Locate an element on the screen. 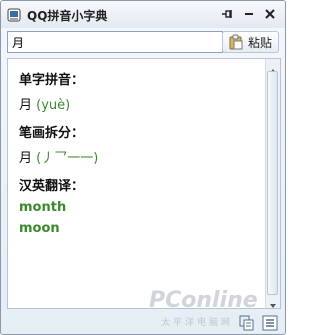 The width and height of the screenshot is (320, 335). title-bar: QQ拼音小字典 is located at coordinates (143, 14).